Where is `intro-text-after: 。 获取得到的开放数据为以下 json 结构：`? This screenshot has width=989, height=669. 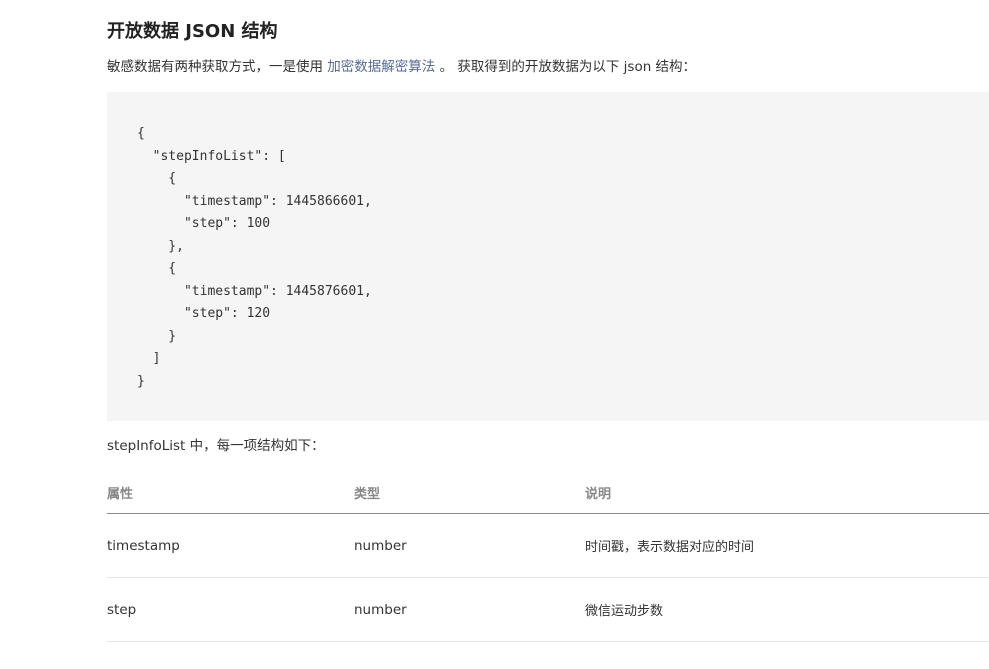
intro-text-after: 。 获取得到的开放数据为以下 json 结构： is located at coordinates (566, 67).